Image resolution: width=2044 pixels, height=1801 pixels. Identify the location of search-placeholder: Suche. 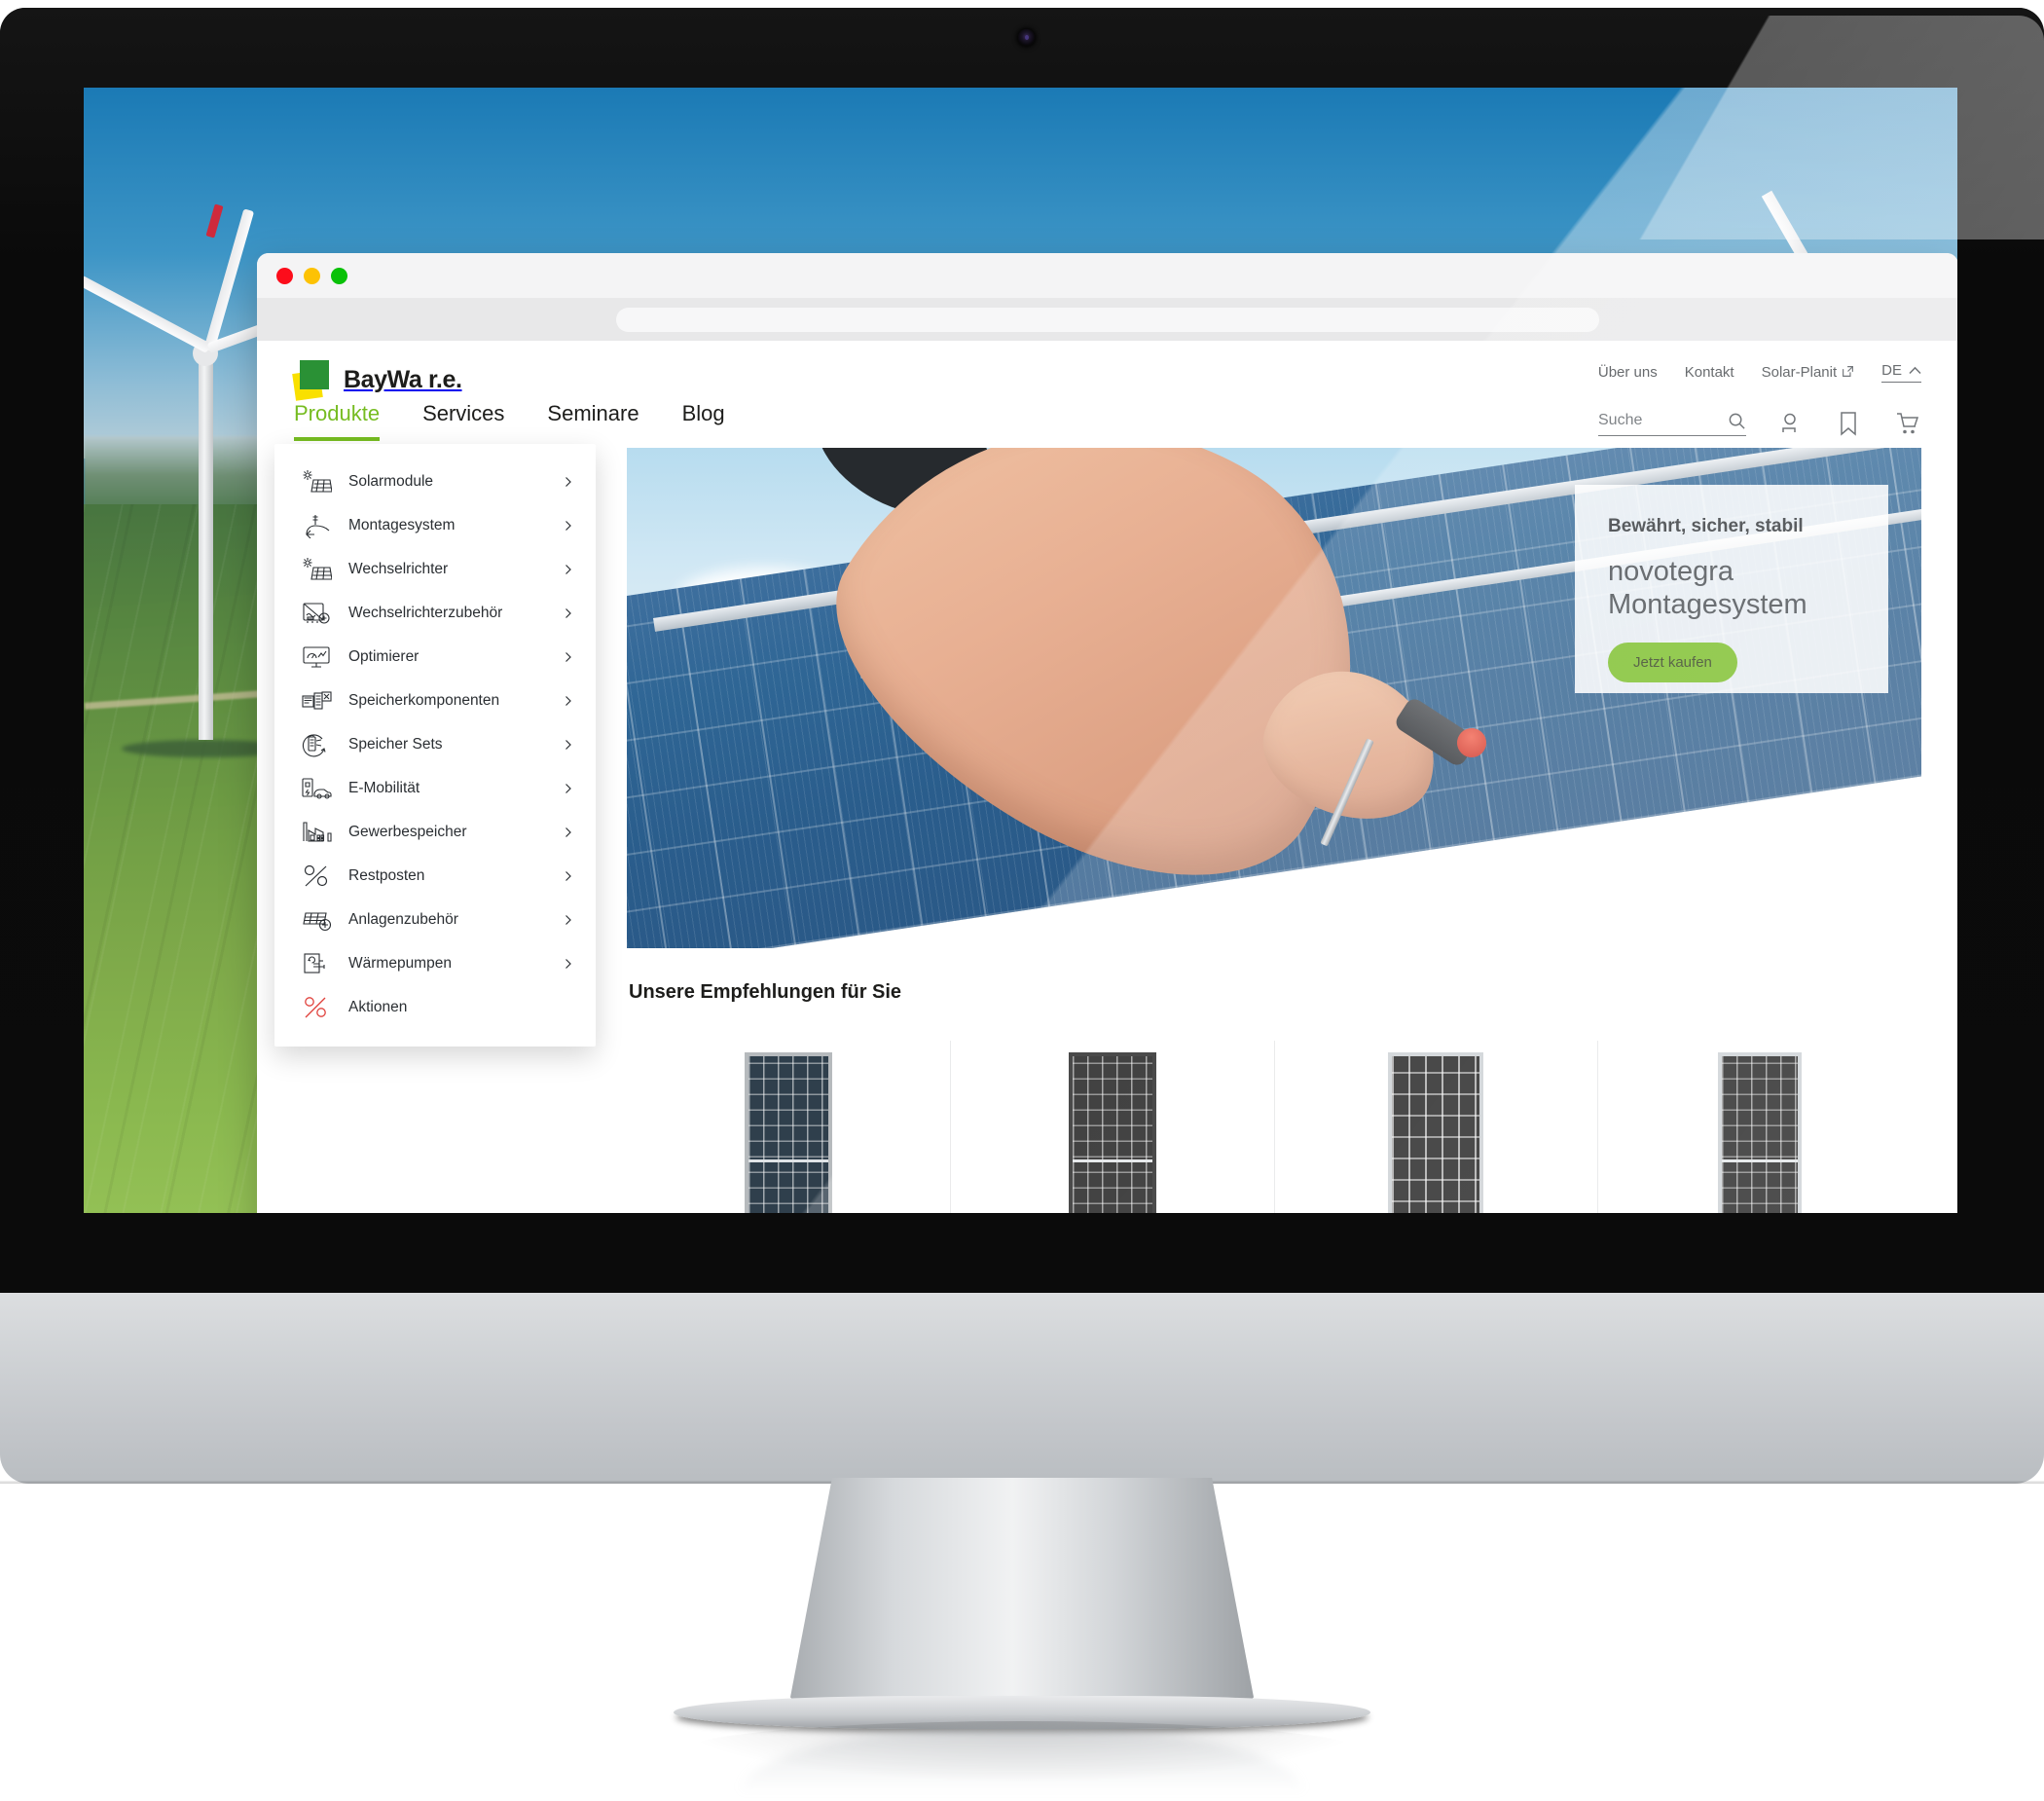
(1621, 420).